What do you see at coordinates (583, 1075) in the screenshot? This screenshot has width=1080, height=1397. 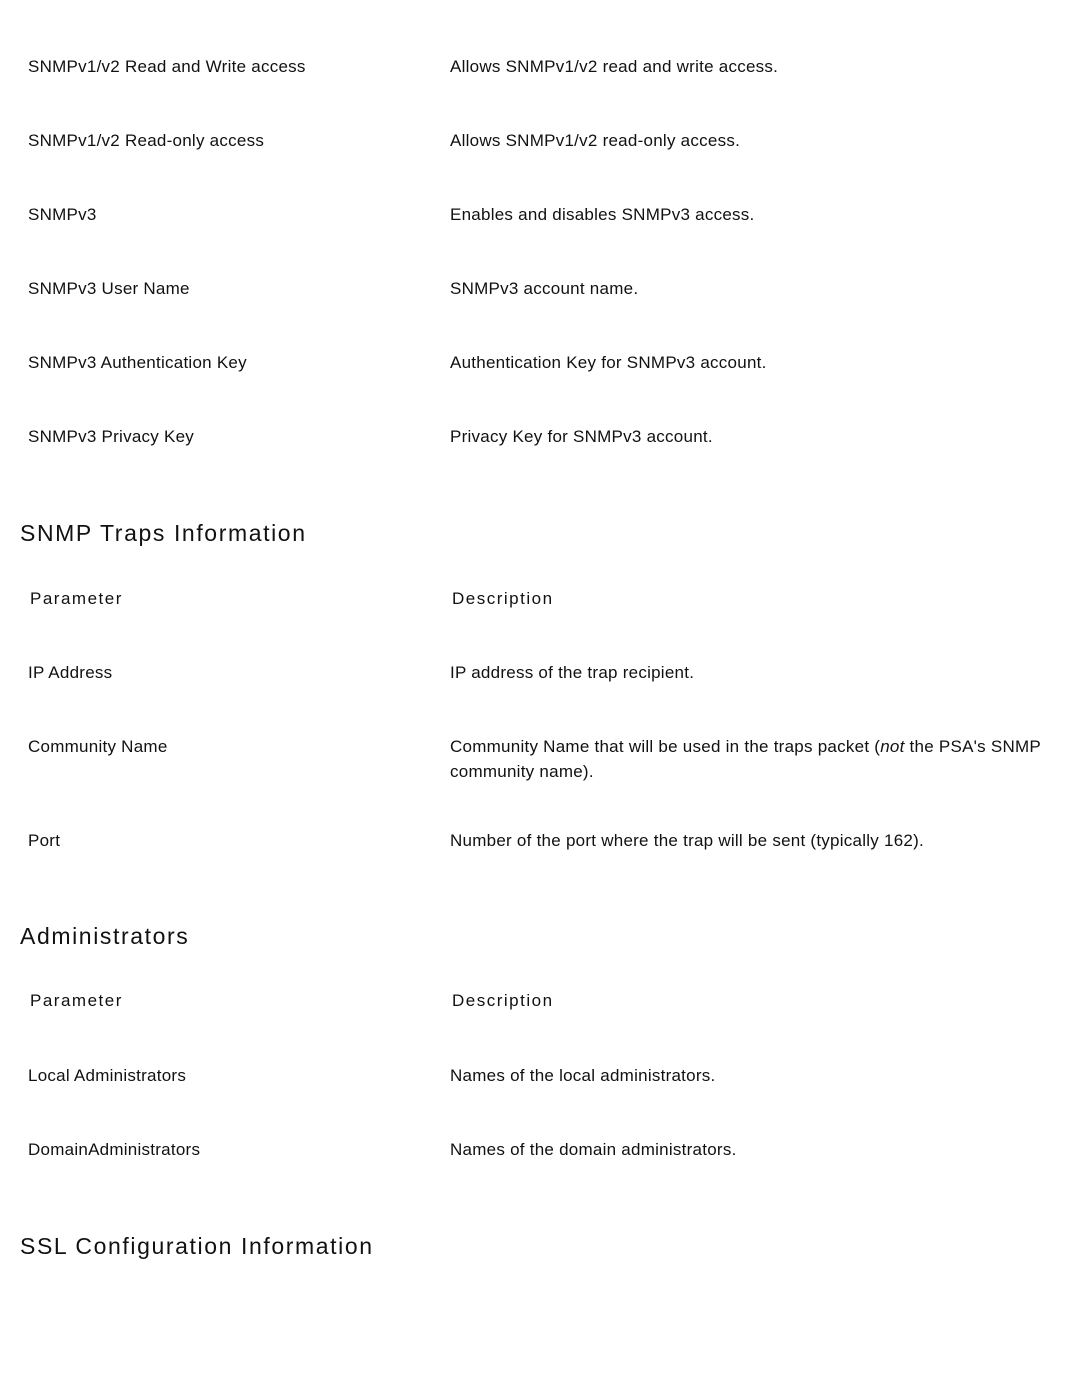 I see `description-cell: Names of the local administrators.` at bounding box center [583, 1075].